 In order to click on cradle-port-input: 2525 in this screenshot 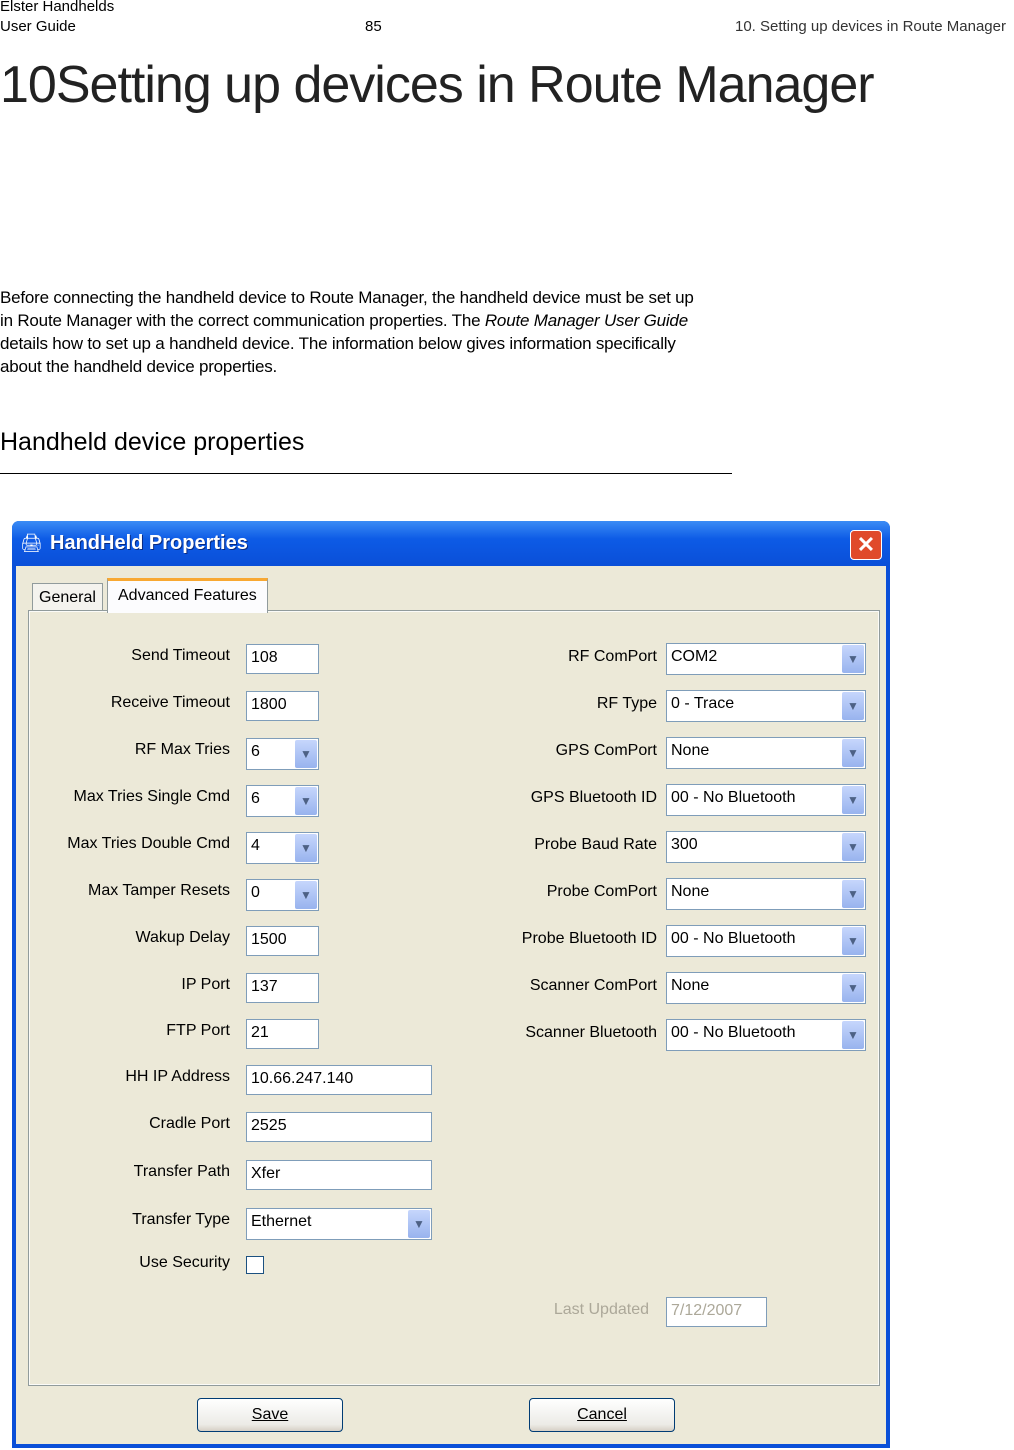, I will do `click(339, 1127)`.